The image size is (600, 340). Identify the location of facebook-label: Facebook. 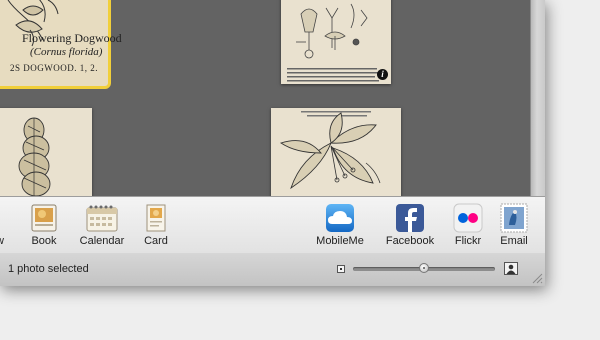
(410, 241).